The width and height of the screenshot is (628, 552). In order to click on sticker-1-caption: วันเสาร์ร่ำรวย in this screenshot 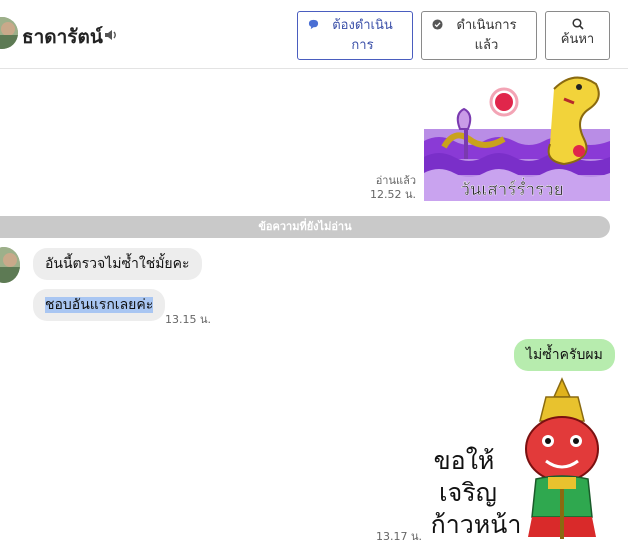, I will do `click(511, 188)`.